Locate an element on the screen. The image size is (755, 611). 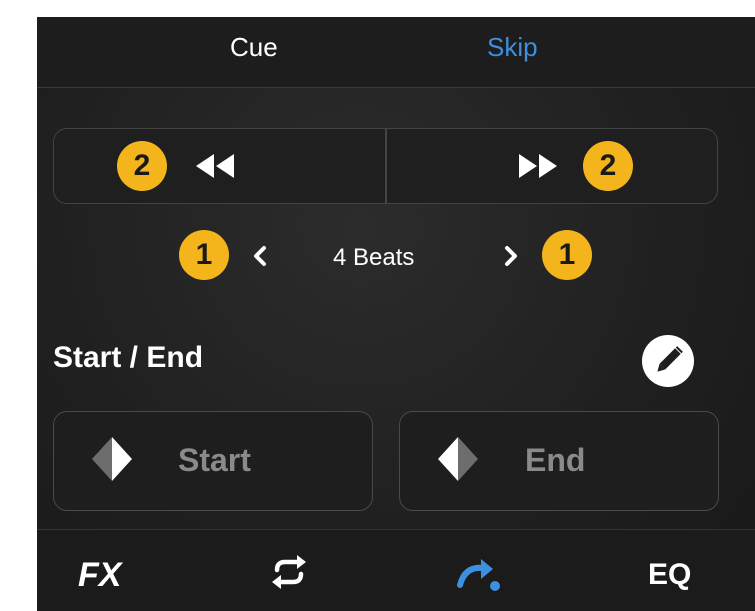
skip-arrow-icon is located at coordinates (479, 573).